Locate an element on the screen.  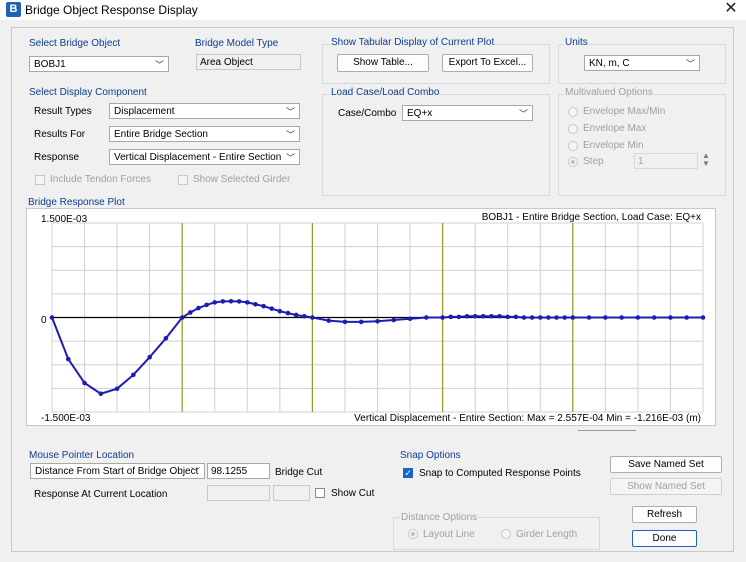
step-field: 1 is located at coordinates (666, 161).